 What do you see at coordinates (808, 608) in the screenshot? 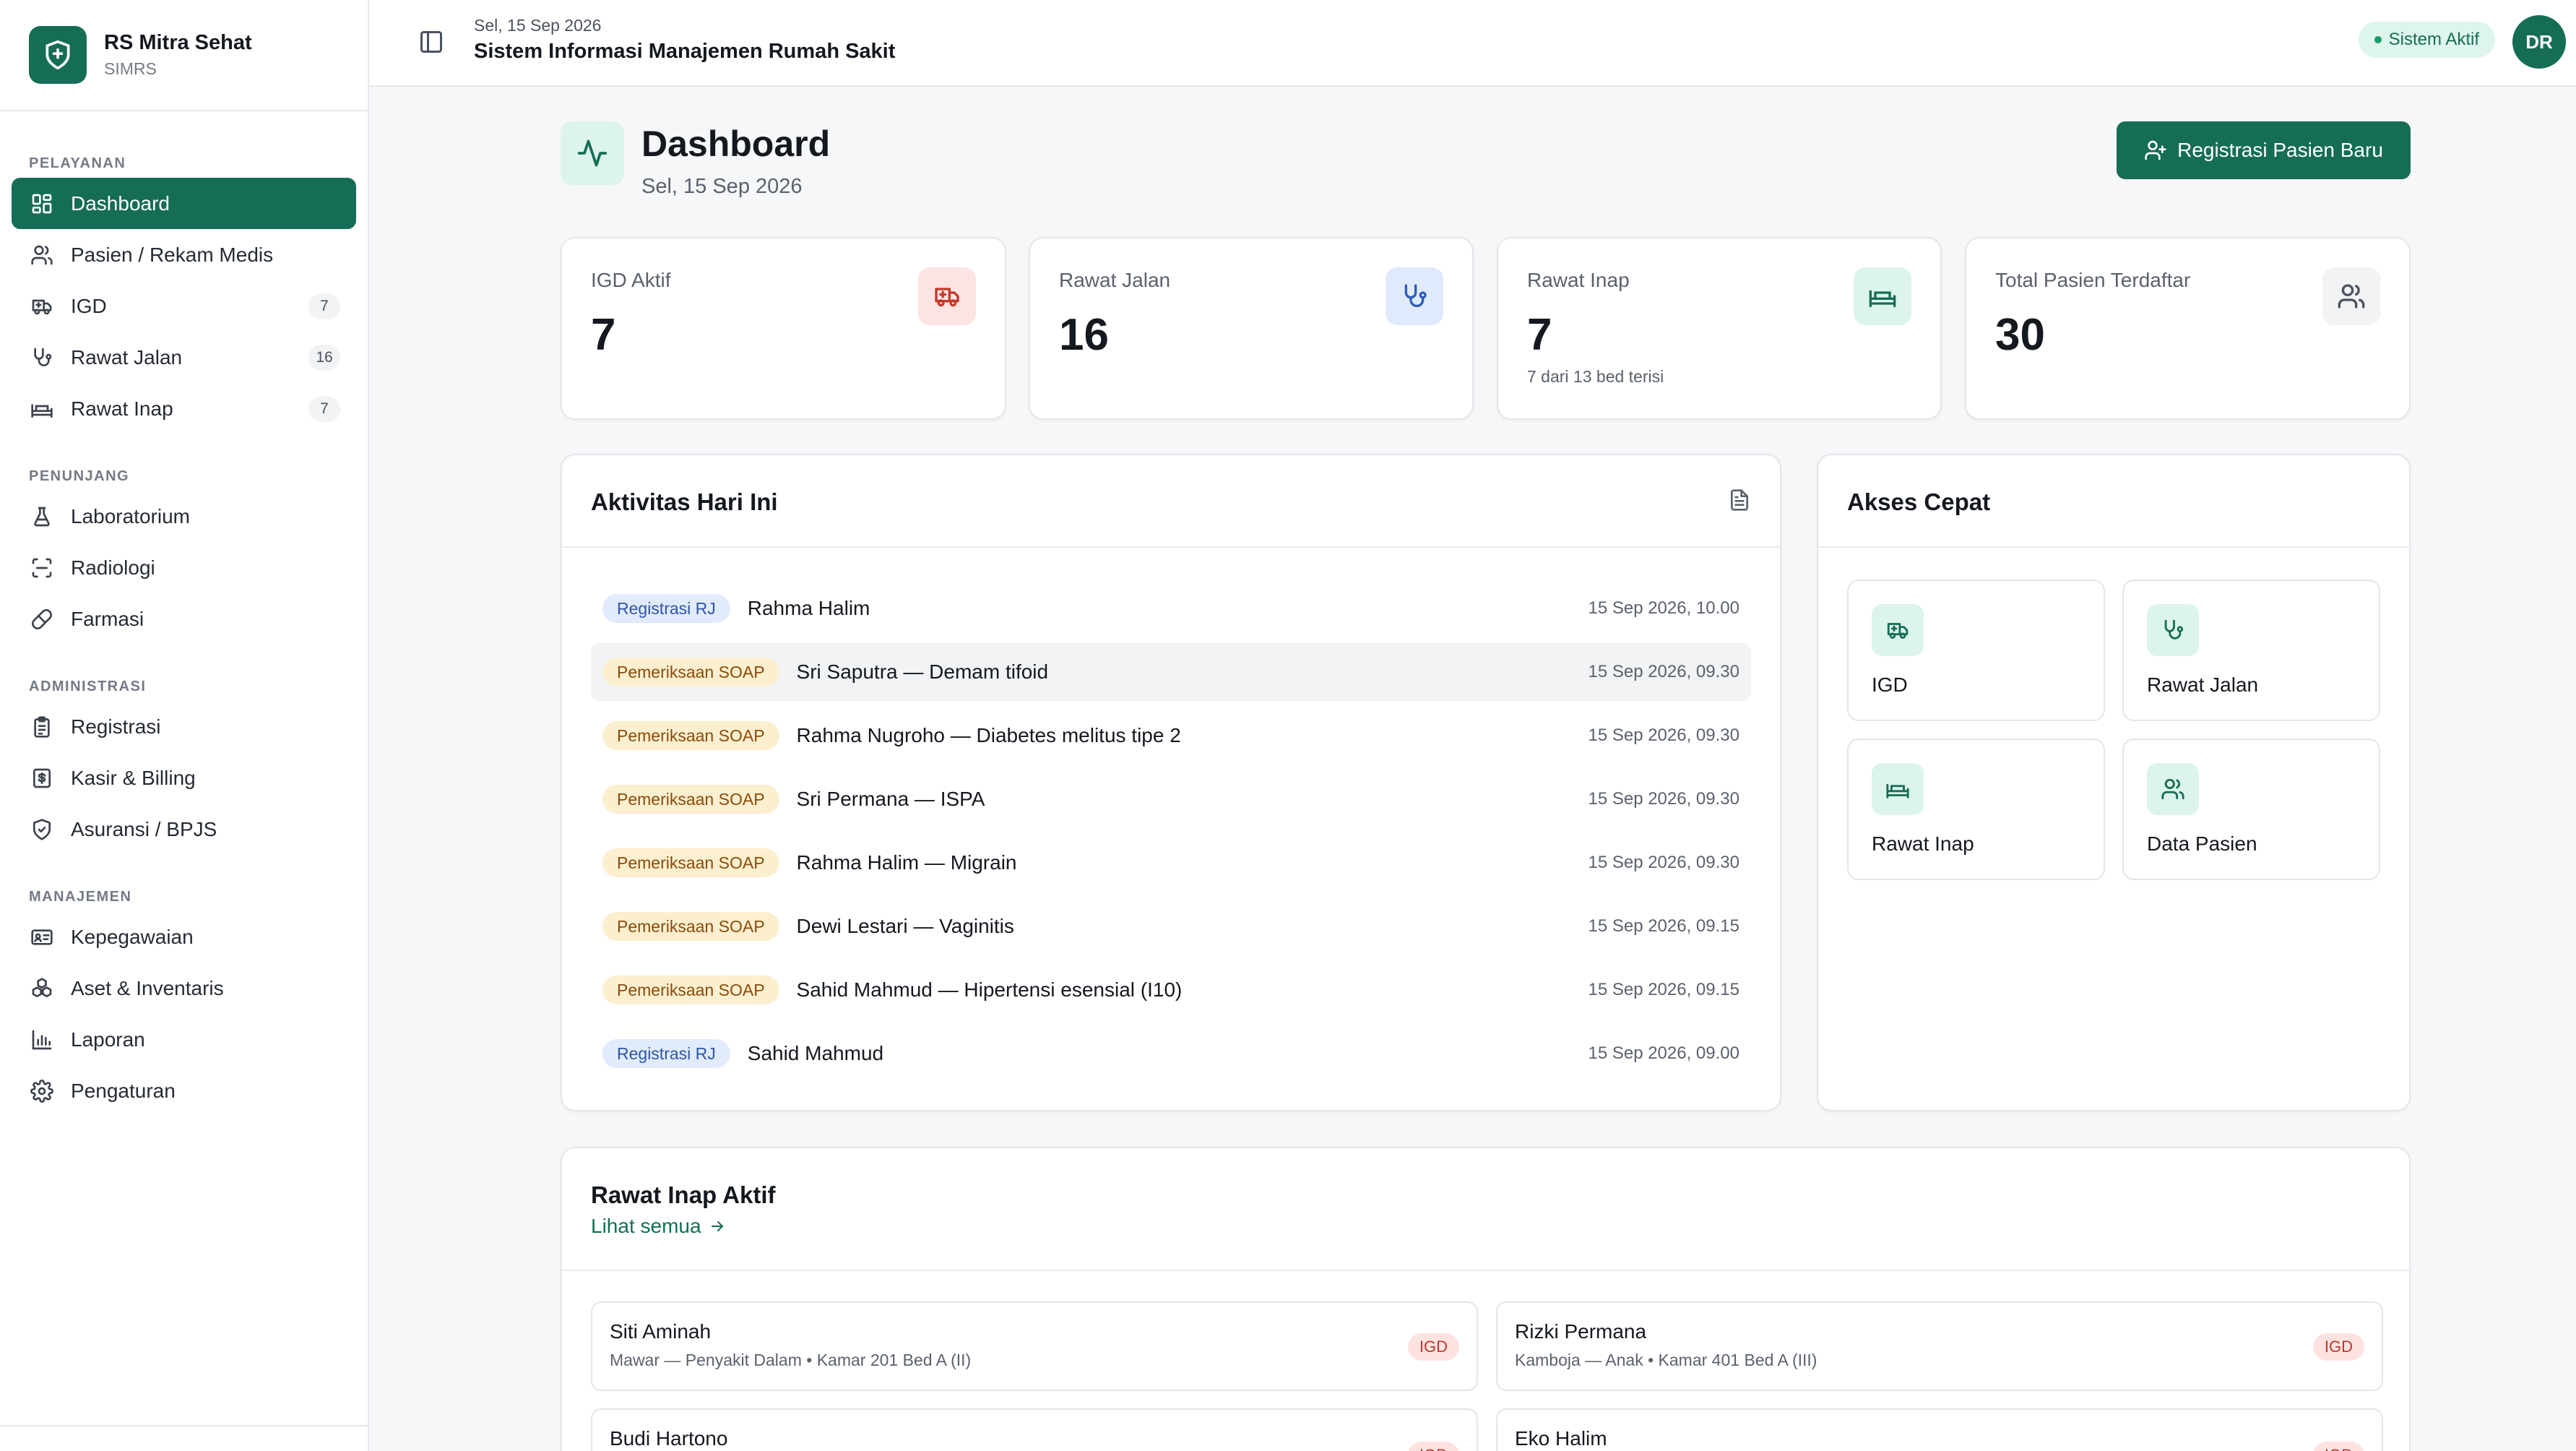
I see `activity-text: Rahma Halim` at bounding box center [808, 608].